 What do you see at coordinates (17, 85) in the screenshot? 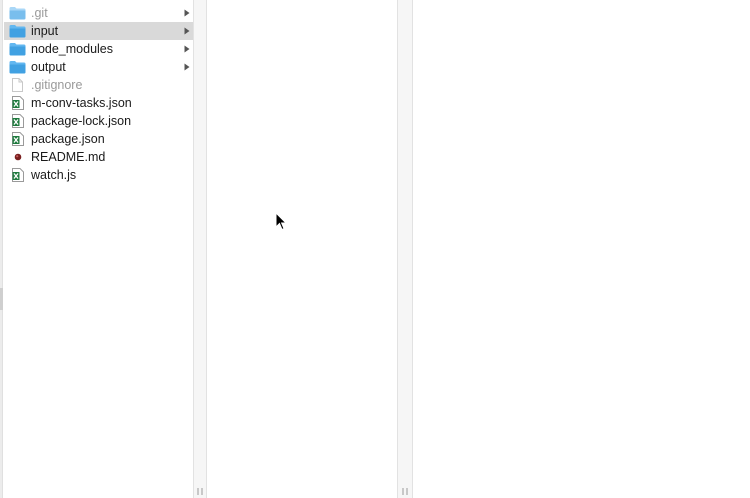
I see `blank-document-icon` at bounding box center [17, 85].